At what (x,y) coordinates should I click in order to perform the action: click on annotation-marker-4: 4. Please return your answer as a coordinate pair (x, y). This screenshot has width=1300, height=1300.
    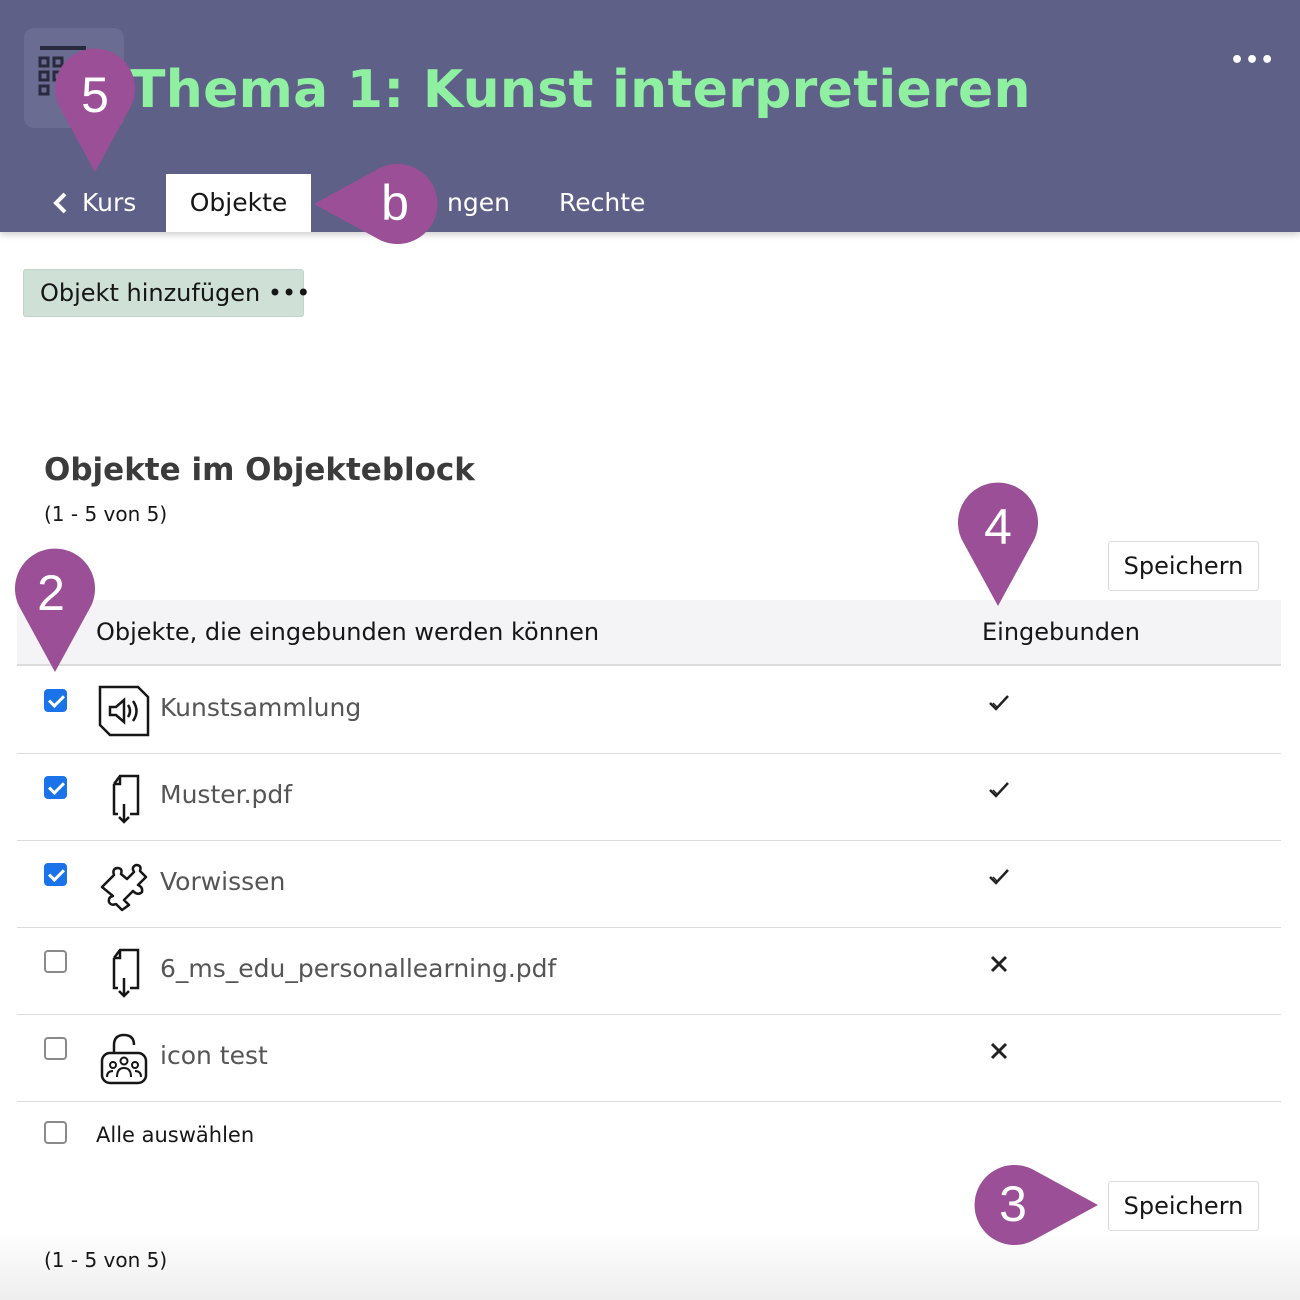
    Looking at the image, I should click on (998, 541).